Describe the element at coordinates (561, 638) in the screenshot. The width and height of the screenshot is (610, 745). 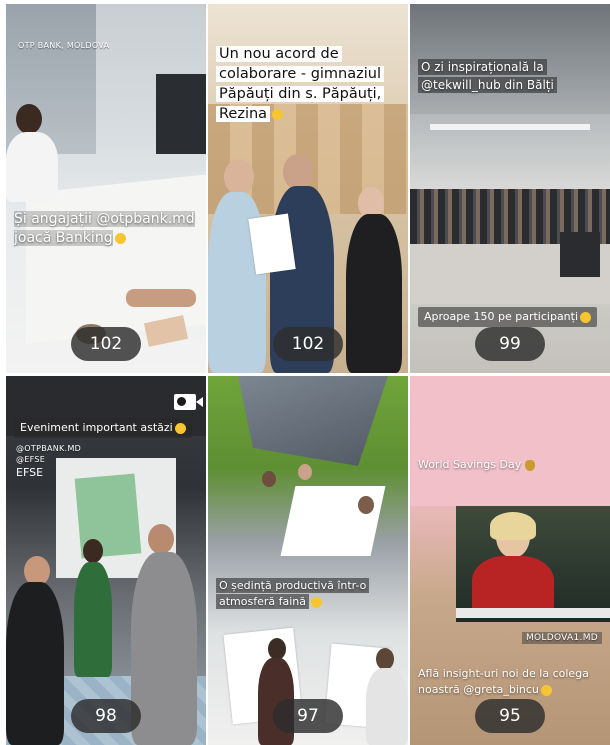
I see `source-tag: MOLDOVA1.MD` at that location.